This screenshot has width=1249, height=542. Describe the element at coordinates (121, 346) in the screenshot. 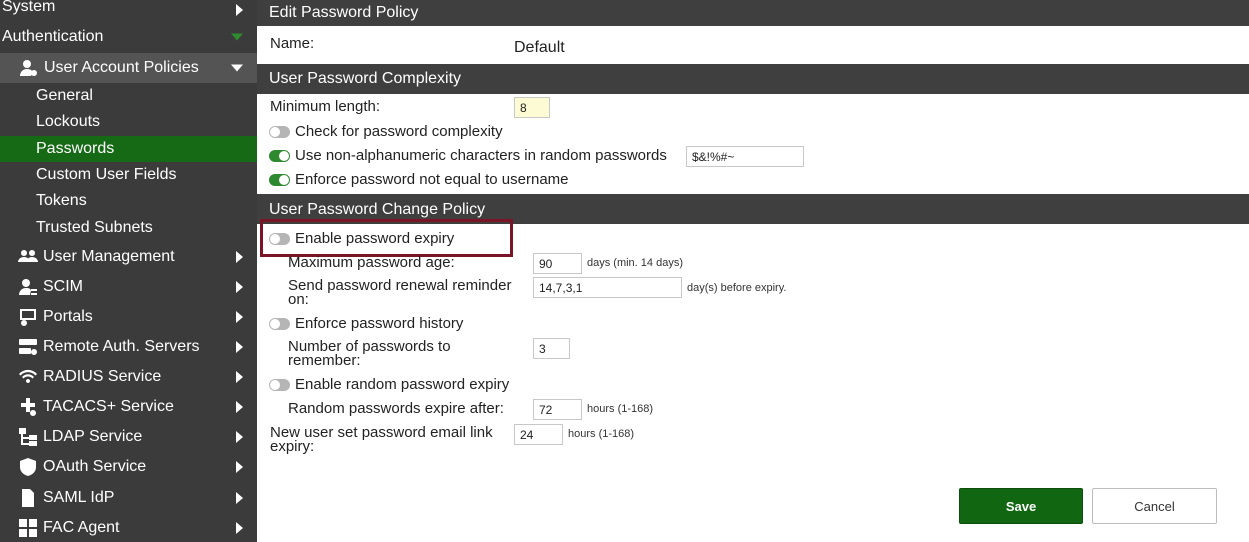

I see `sidebar-item-label: Remote Auth. Servers` at that location.